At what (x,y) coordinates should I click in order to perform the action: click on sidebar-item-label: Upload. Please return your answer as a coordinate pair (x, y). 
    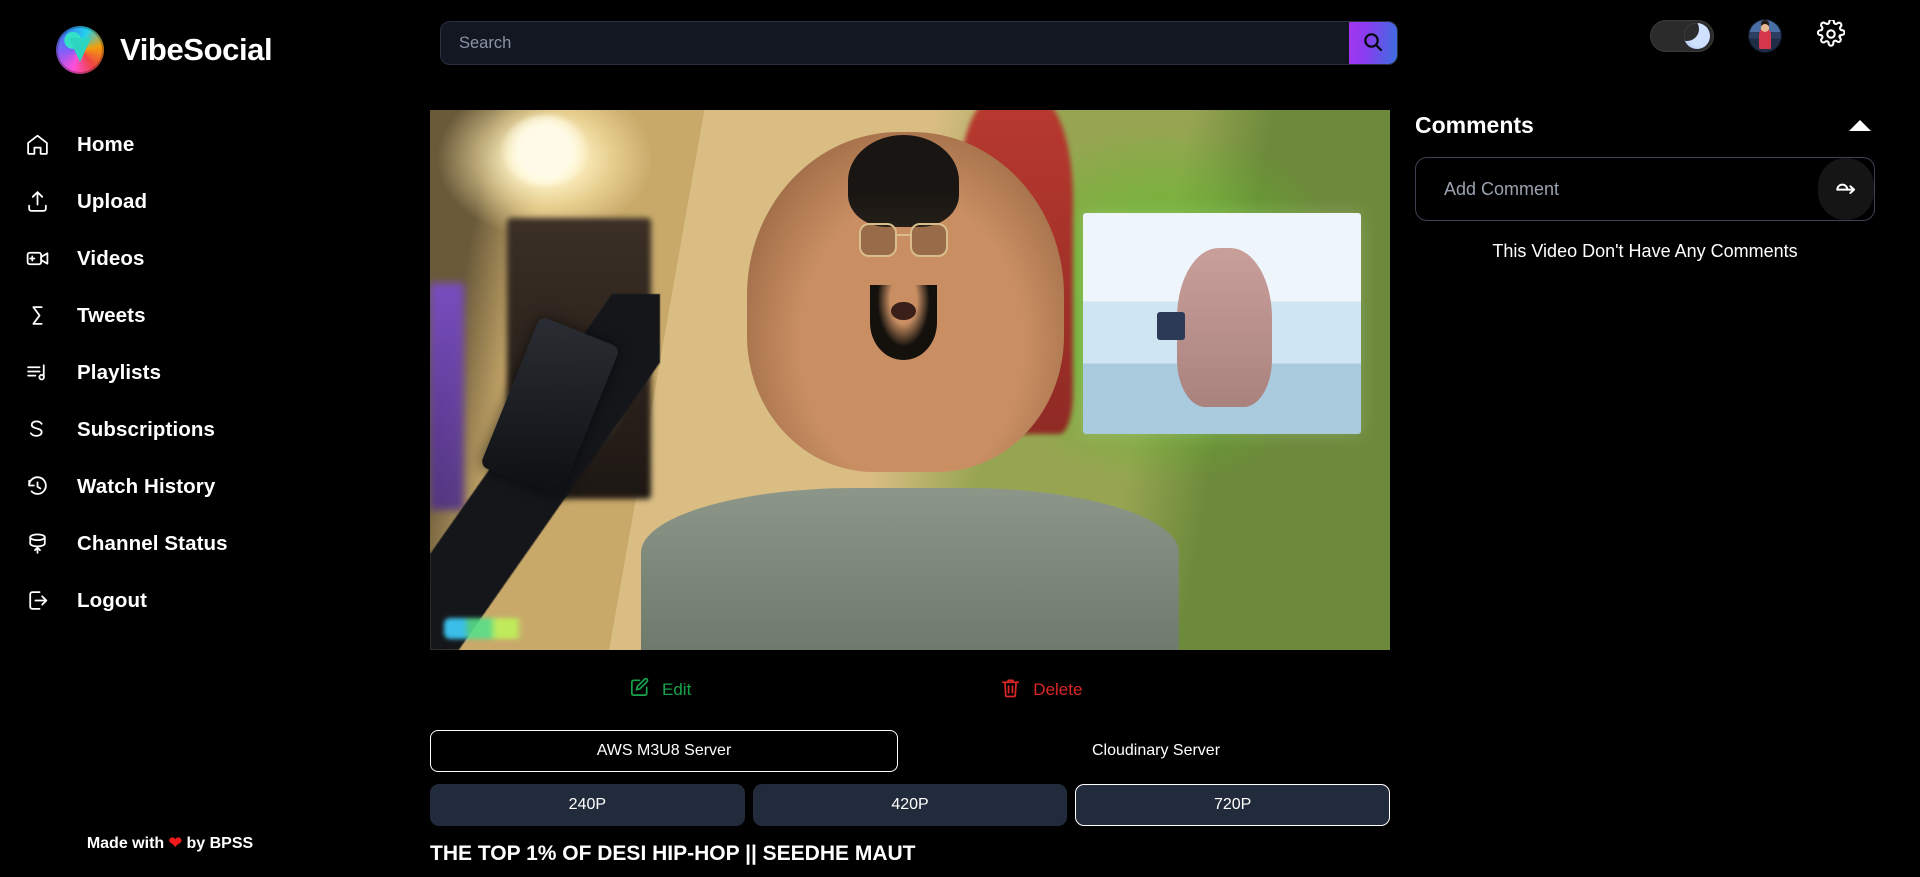
    Looking at the image, I should click on (112, 201).